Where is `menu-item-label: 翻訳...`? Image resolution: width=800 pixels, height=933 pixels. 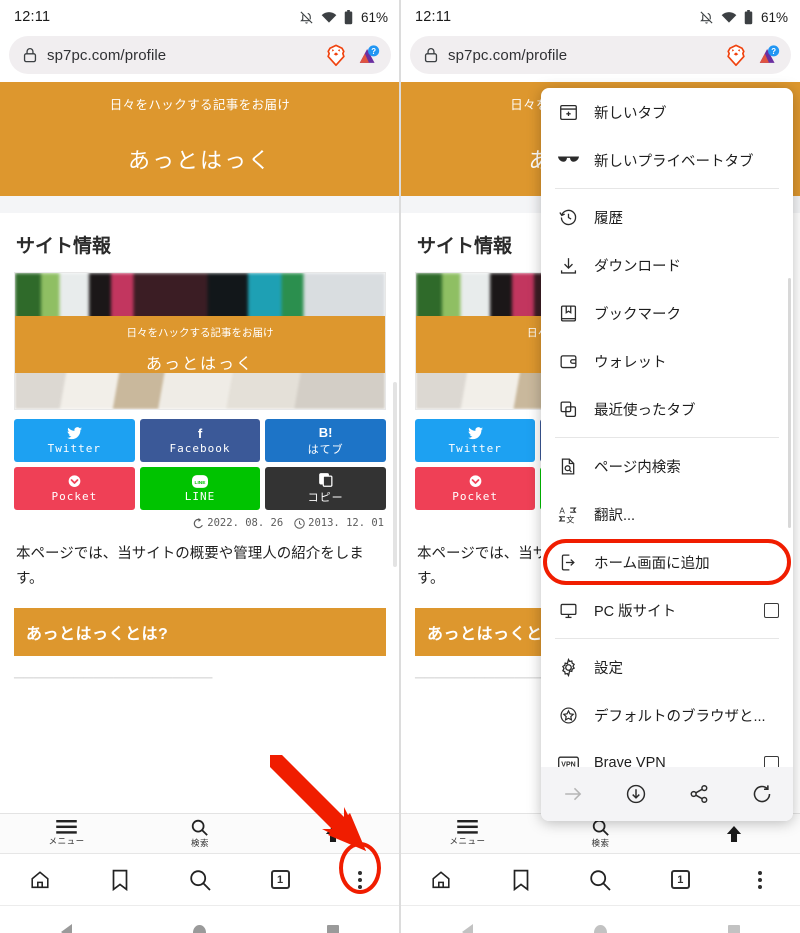 menu-item-label: 翻訳... is located at coordinates (615, 515).